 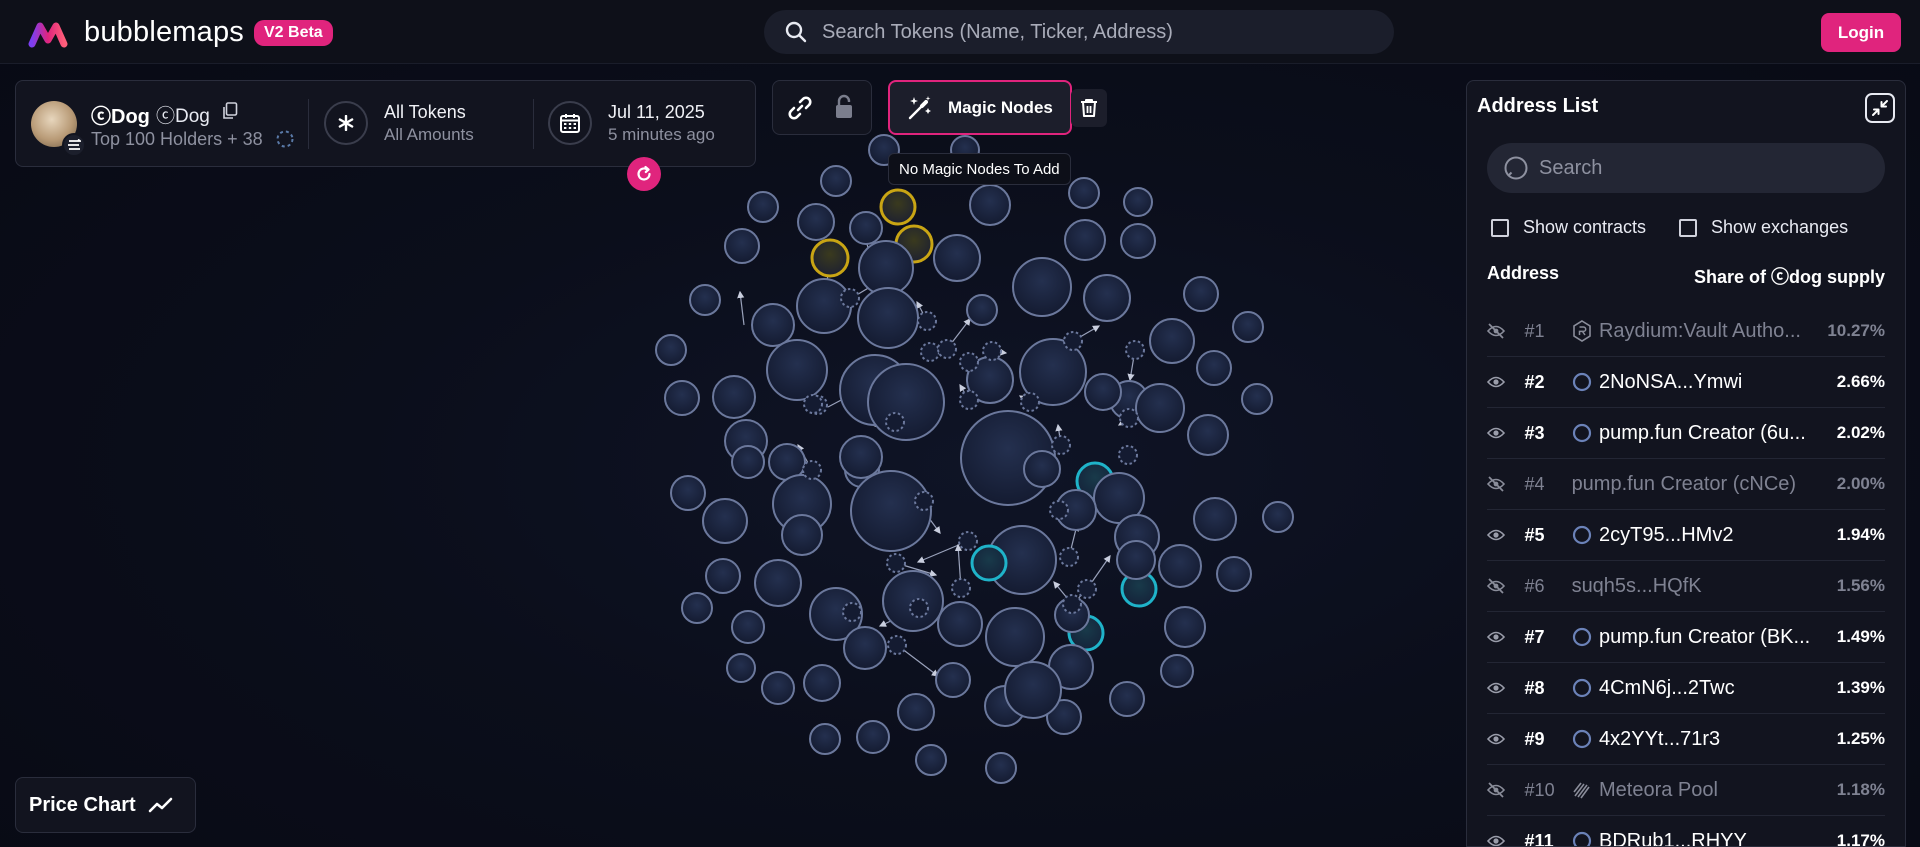 I want to click on magic-nodes-button: Magic Nodes, so click(x=980, y=107).